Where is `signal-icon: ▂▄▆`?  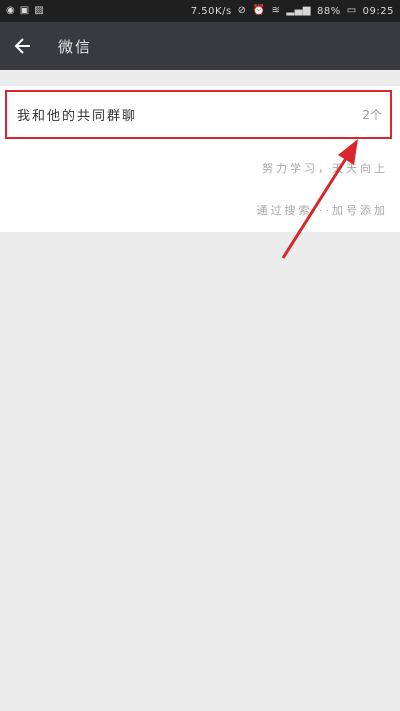
signal-icon: ▂▄▆ is located at coordinates (298, 10).